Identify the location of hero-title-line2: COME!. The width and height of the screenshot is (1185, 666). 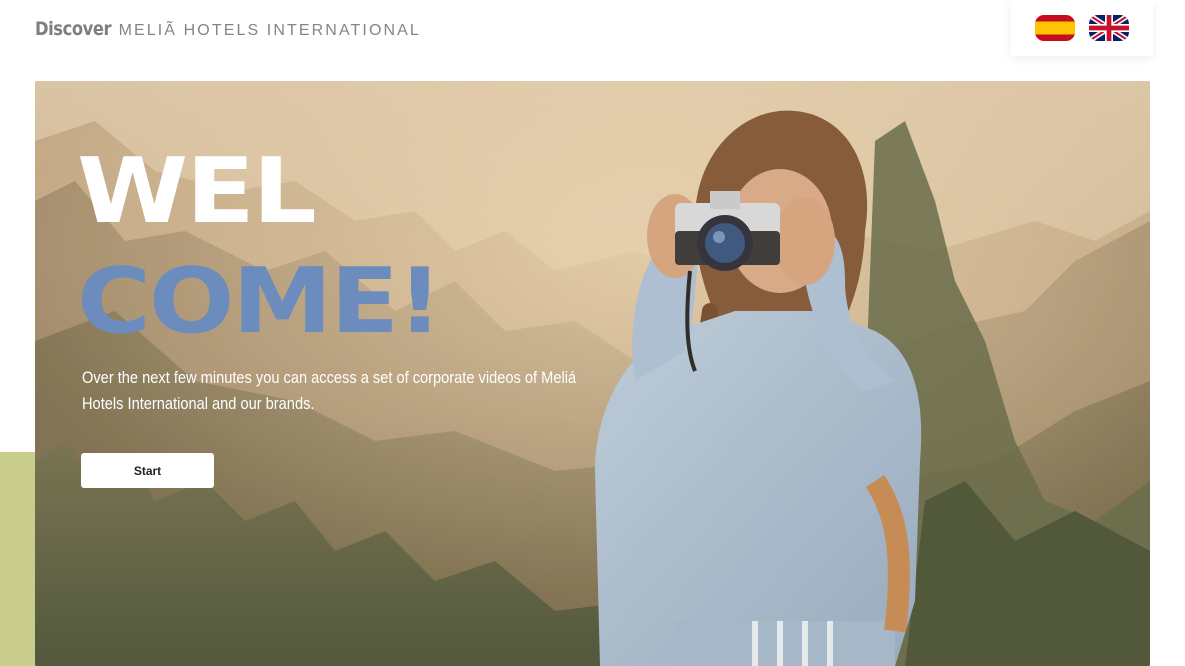
(260, 301).